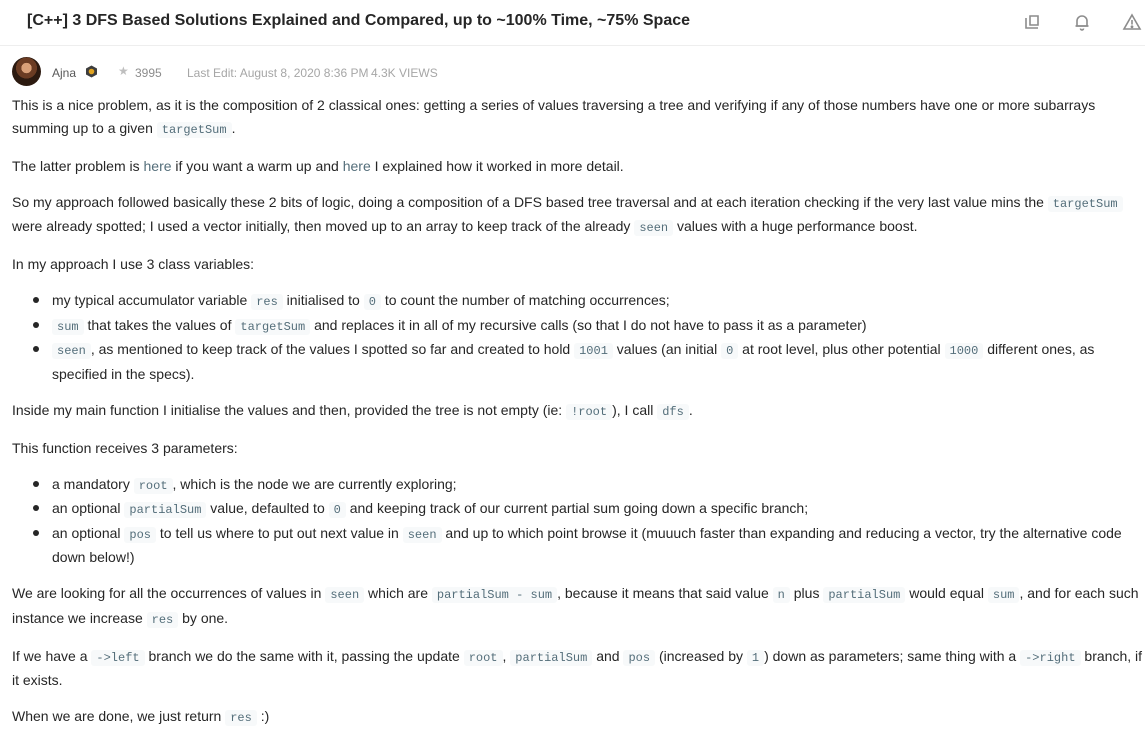 The width and height of the screenshot is (1145, 743). Describe the element at coordinates (964, 351) in the screenshot. I see `inline-code: 1000` at that location.